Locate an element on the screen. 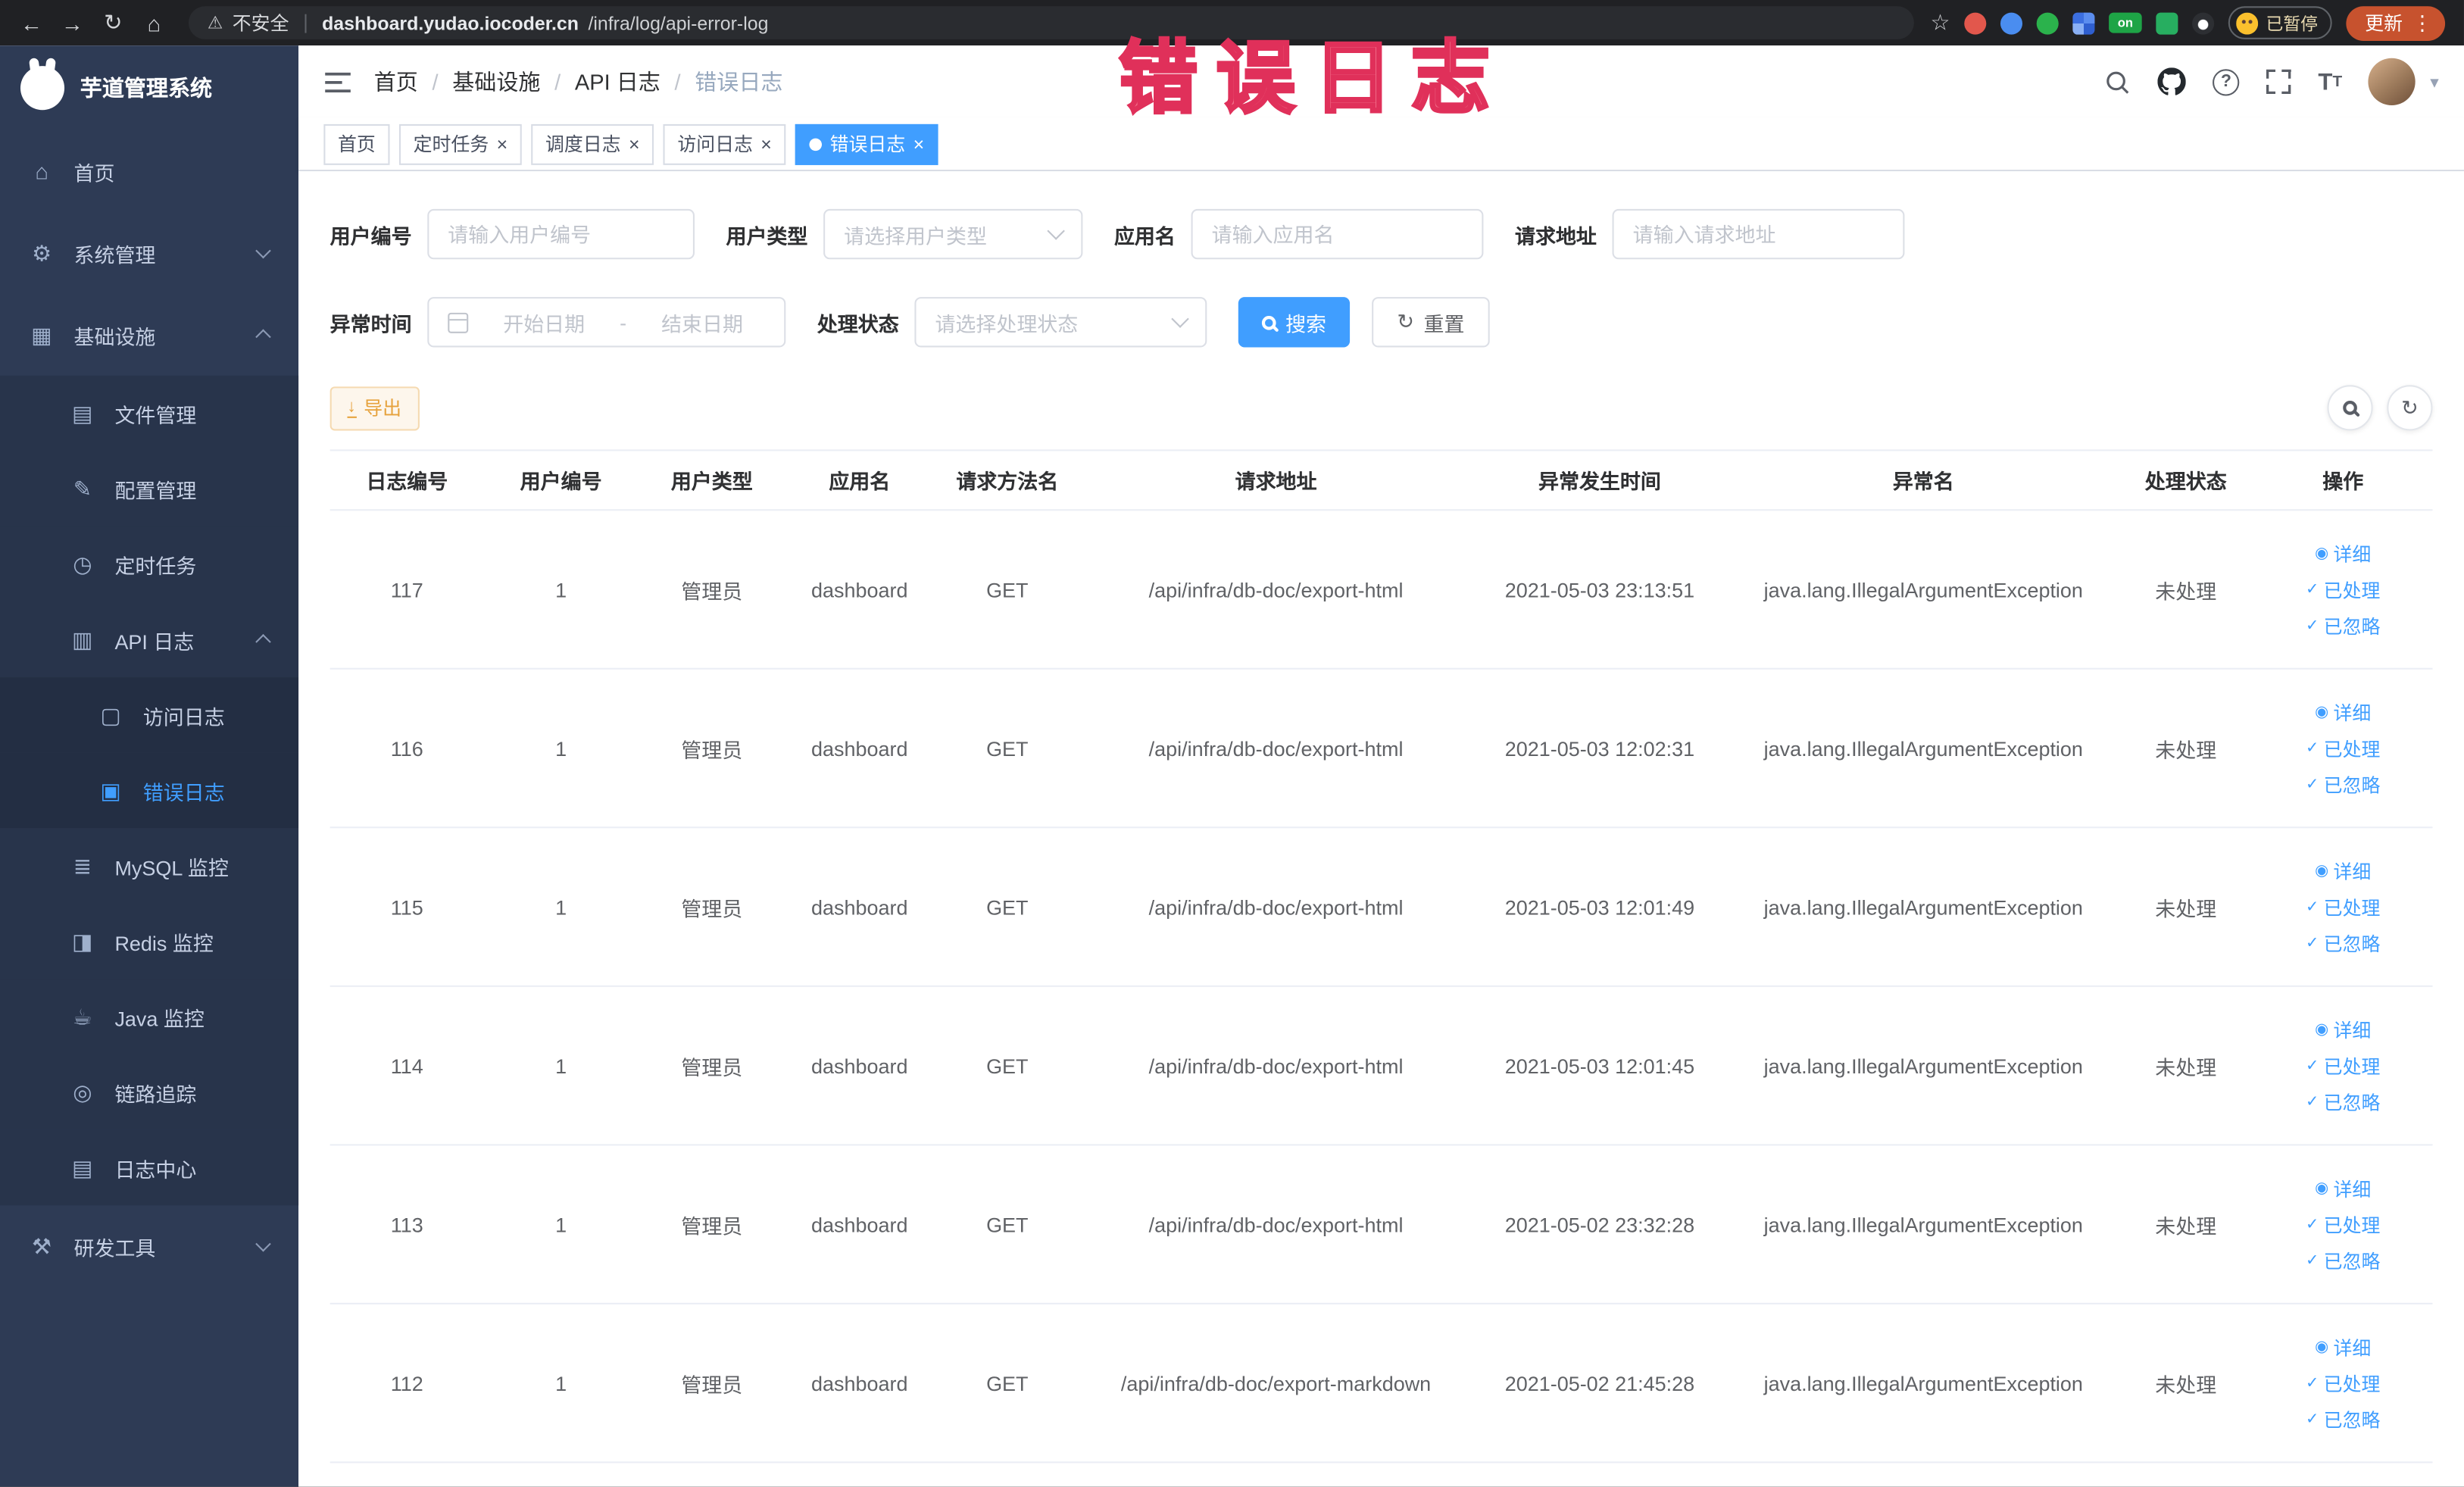 The height and width of the screenshot is (1487, 2464). cell-log-id: 115 is located at coordinates (406, 907).